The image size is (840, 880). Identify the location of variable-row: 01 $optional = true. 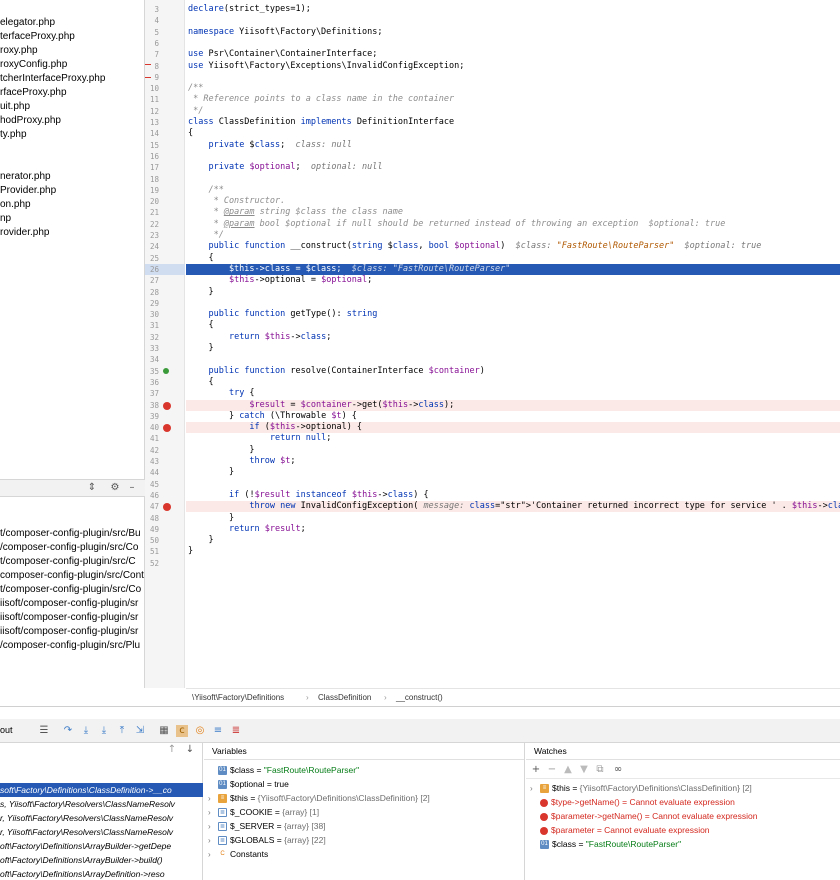
(248, 784).